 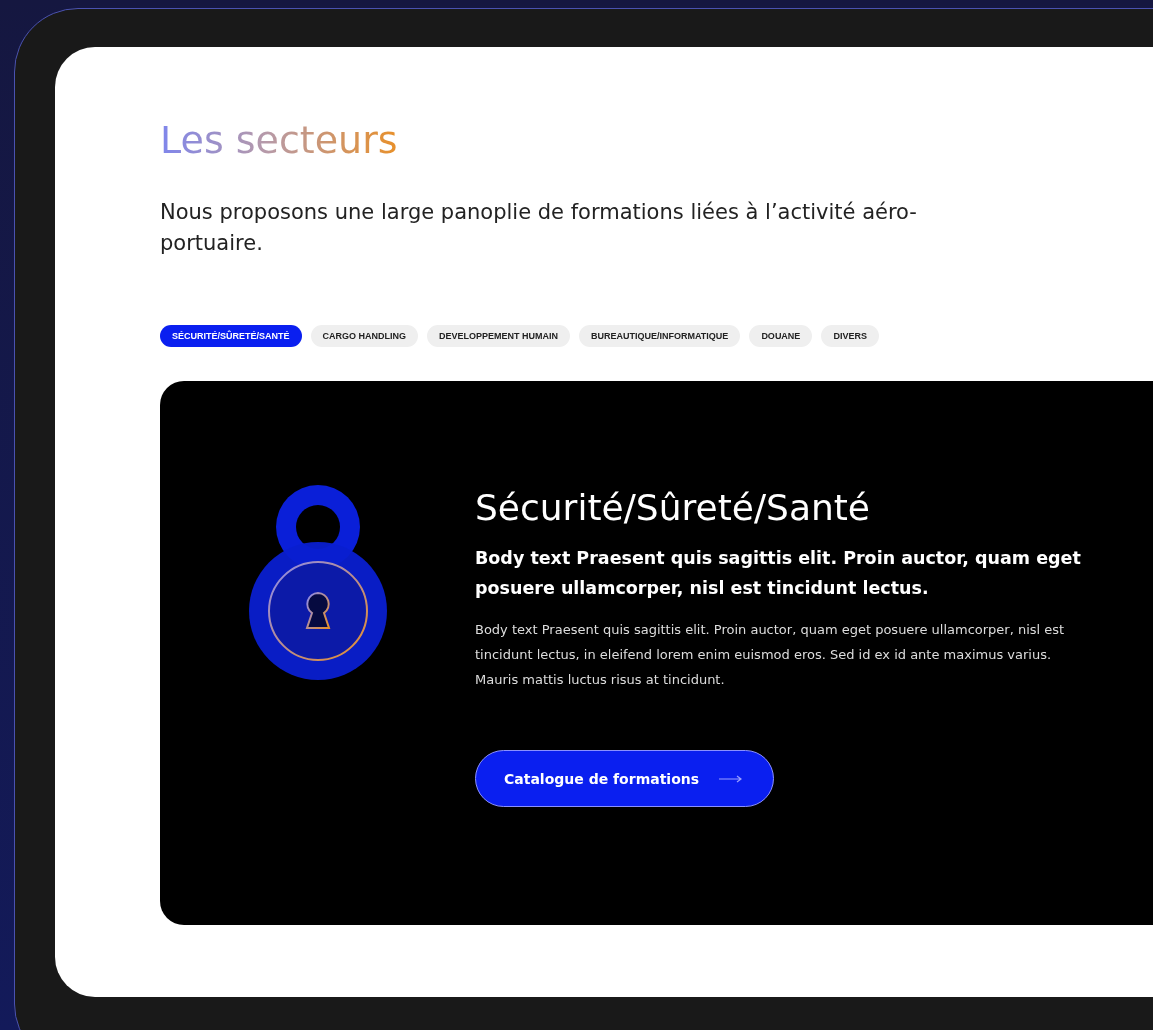 What do you see at coordinates (850, 336) in the screenshot?
I see `sector-tab: DIVERS` at bounding box center [850, 336].